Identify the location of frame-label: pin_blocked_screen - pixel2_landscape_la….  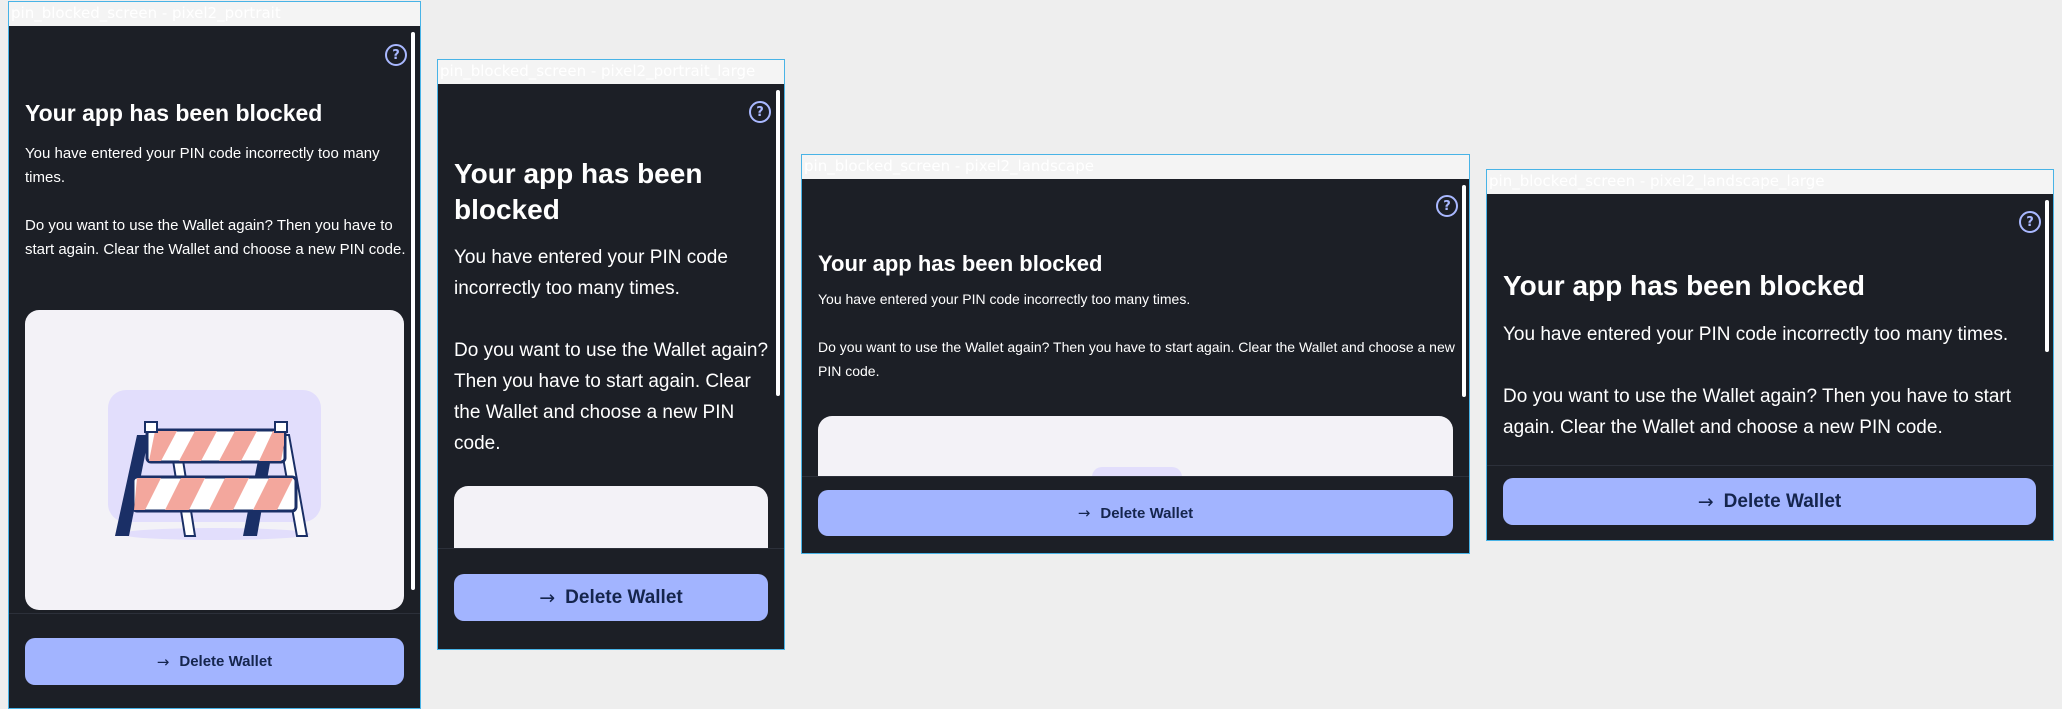
(1770, 182).